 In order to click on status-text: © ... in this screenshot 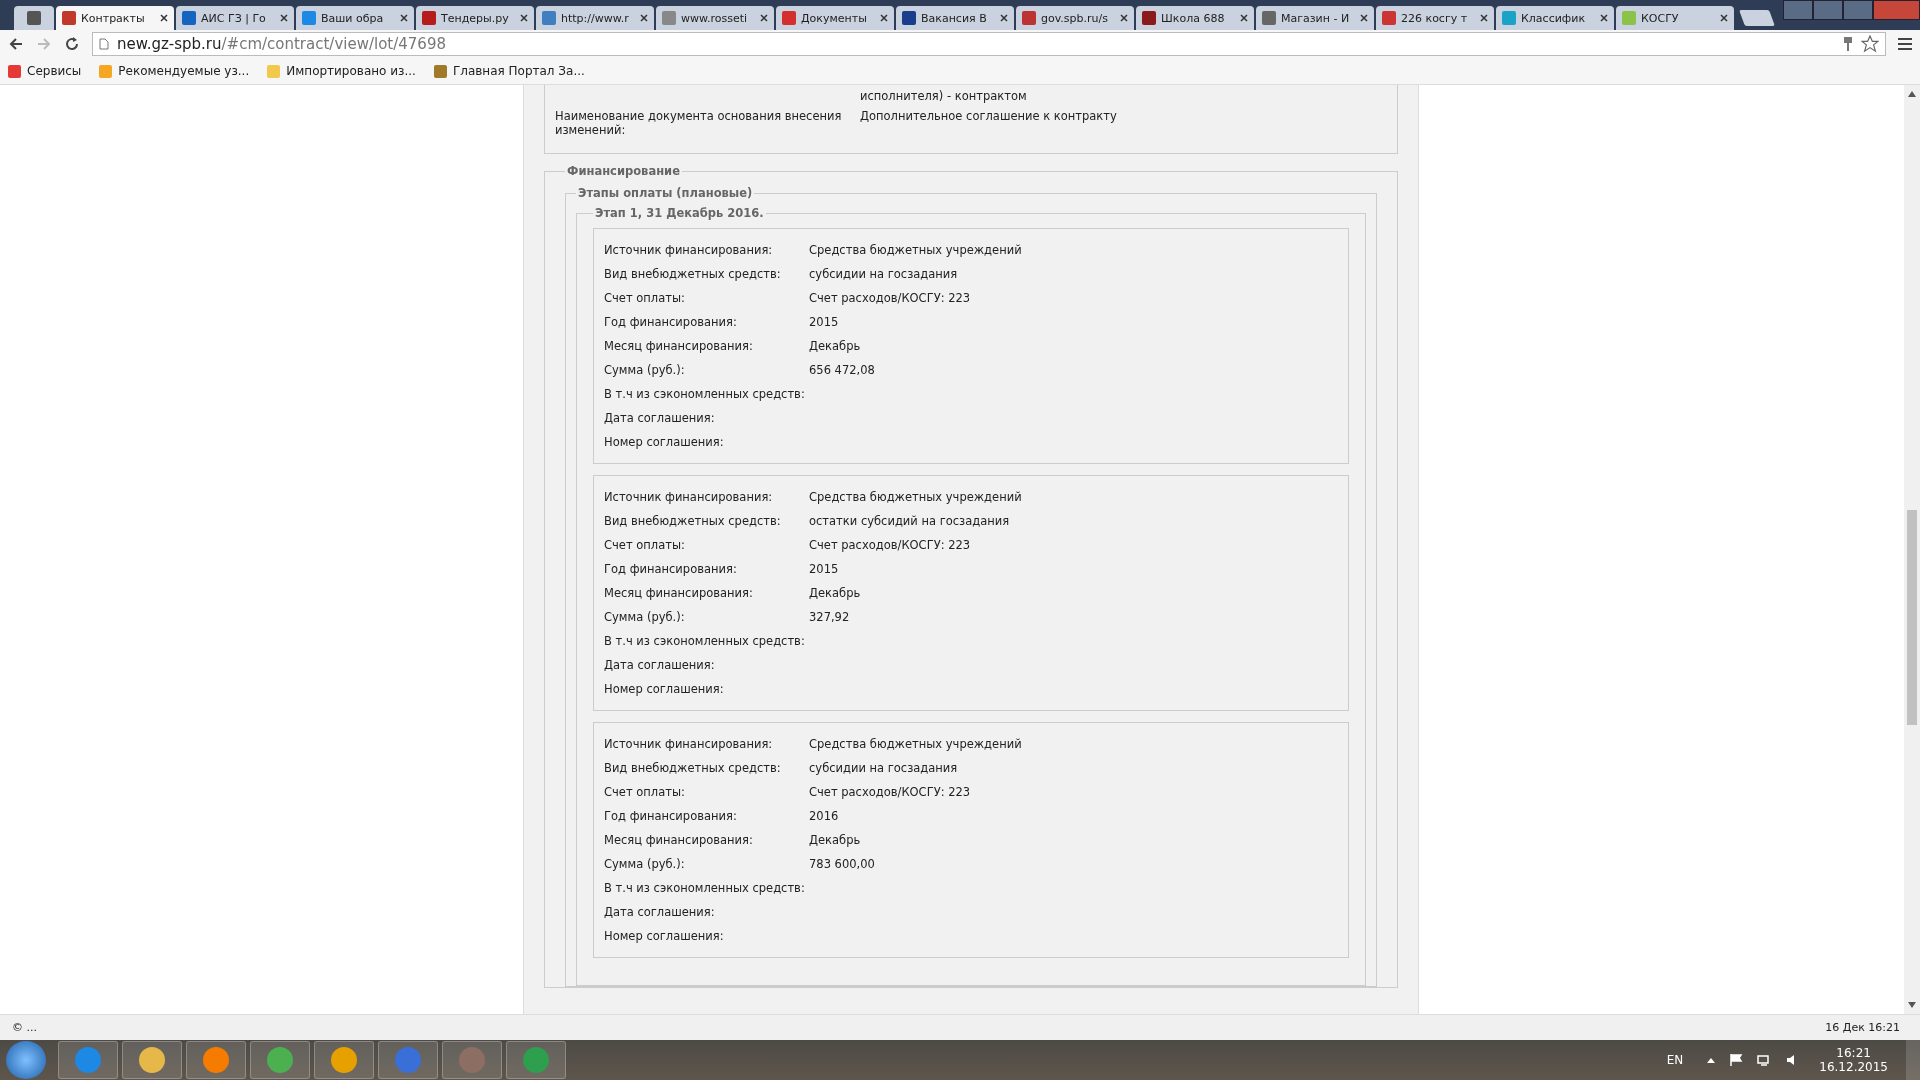, I will do `click(24, 1027)`.